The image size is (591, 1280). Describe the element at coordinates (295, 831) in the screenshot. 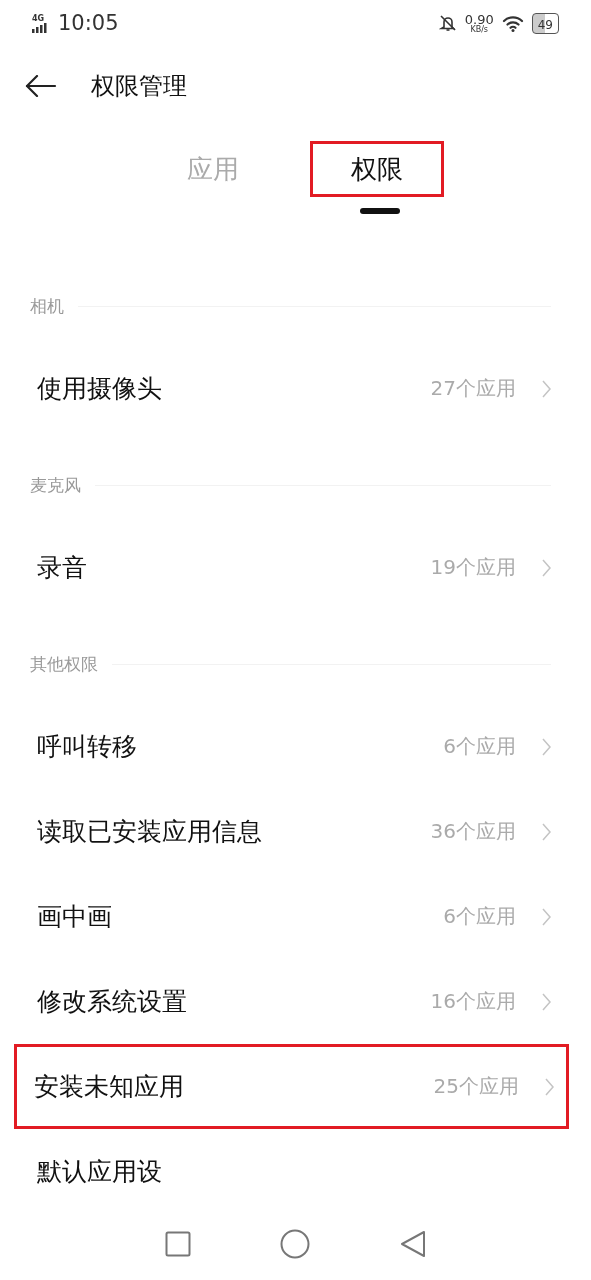

I see `list-item: 读取已安装应用信息 36个应用` at that location.